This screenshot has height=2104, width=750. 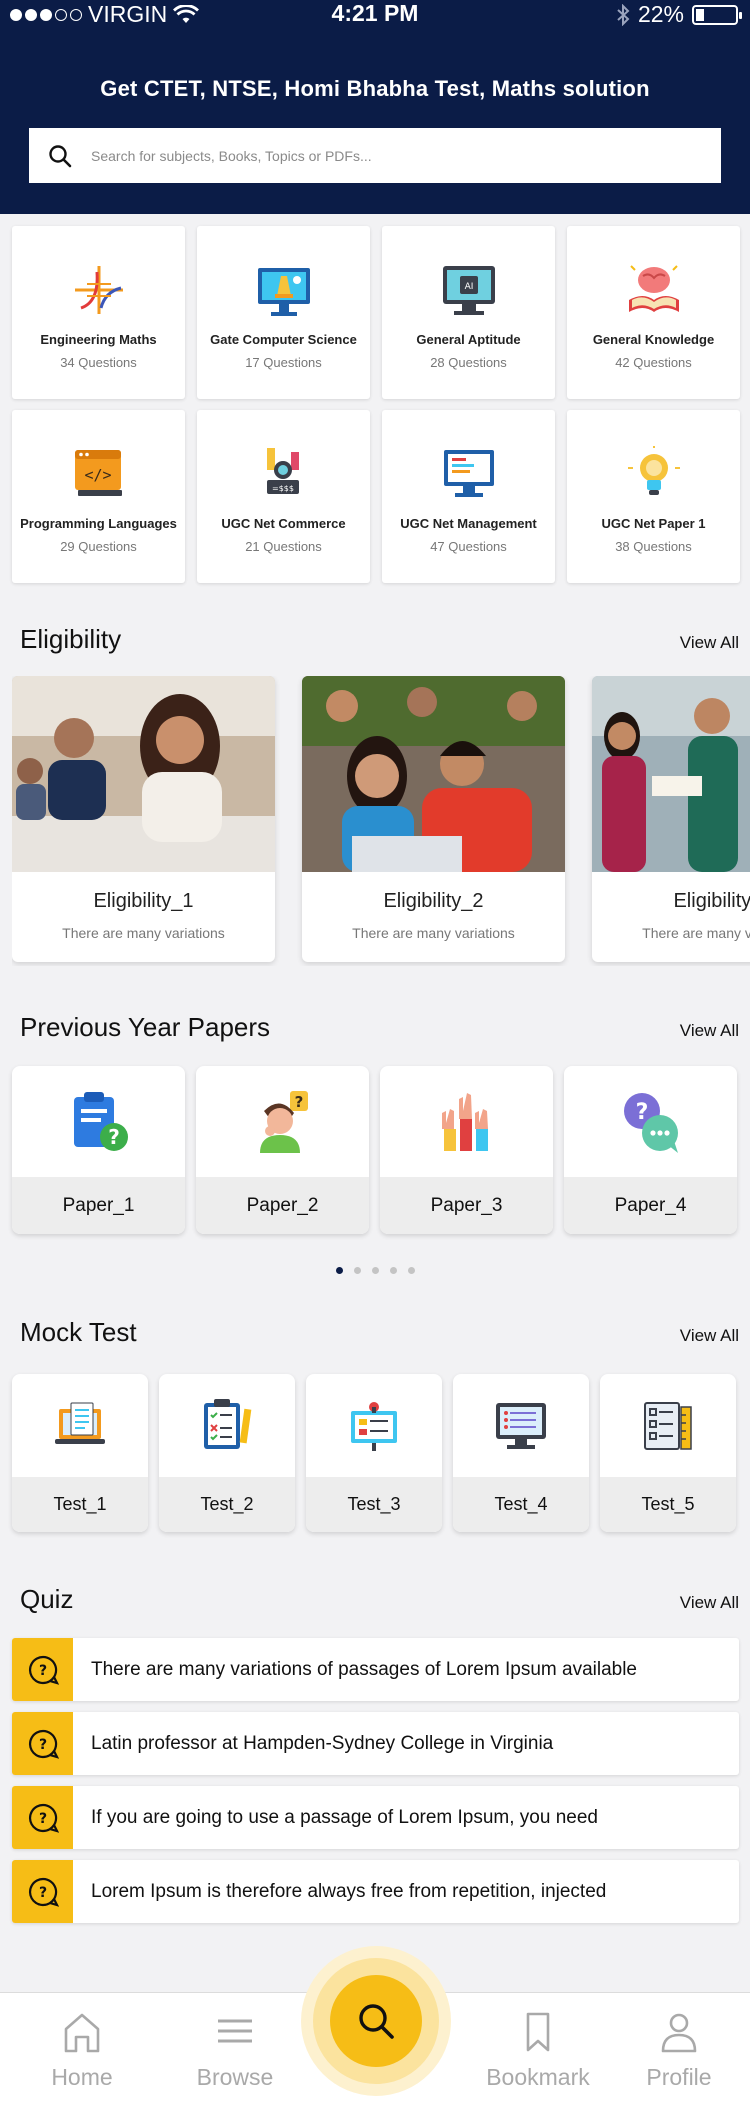 What do you see at coordinates (468, 546) in the screenshot?
I see `subject-count: 47 Questions` at bounding box center [468, 546].